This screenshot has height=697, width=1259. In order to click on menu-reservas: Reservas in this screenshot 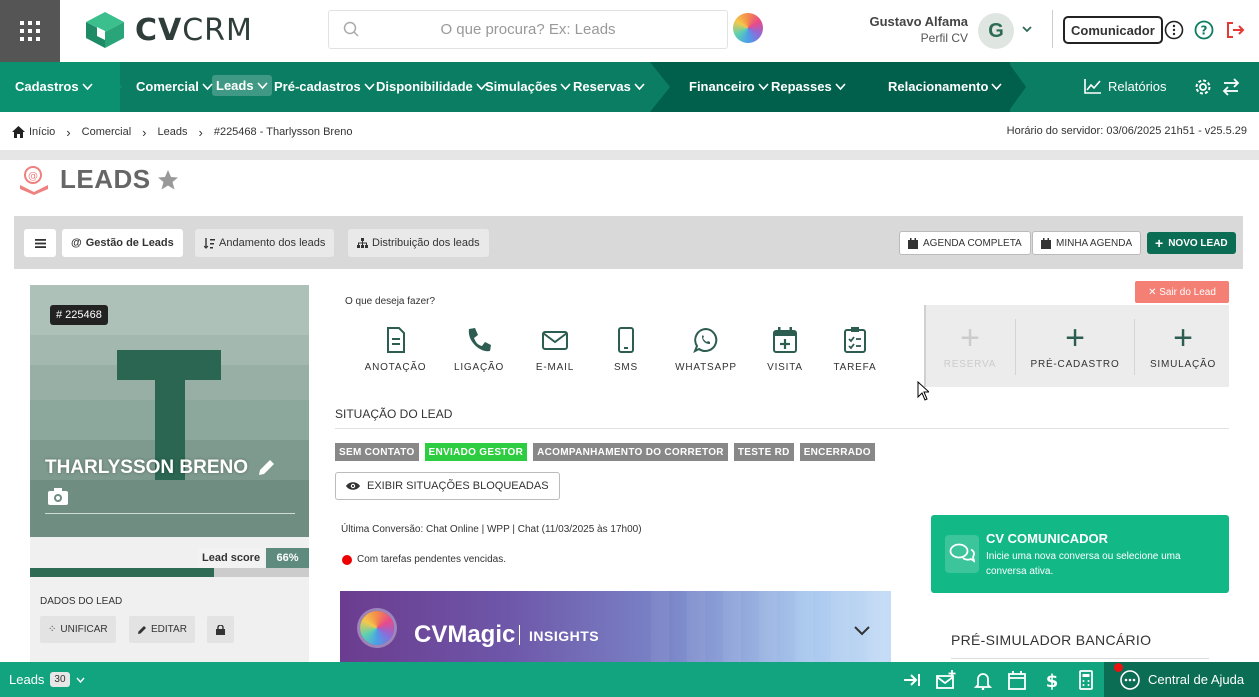, I will do `click(609, 86)`.